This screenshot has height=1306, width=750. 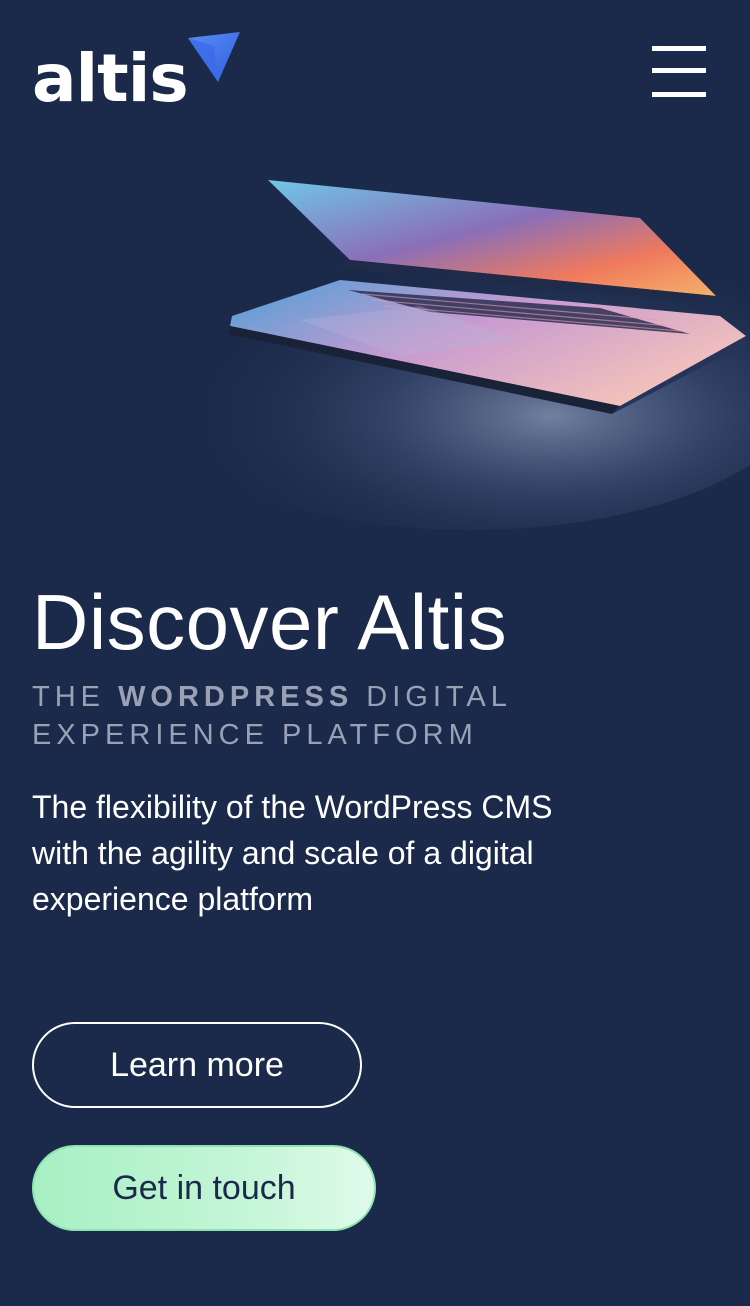 I want to click on altis-arrow-icon, so click(x=213, y=57).